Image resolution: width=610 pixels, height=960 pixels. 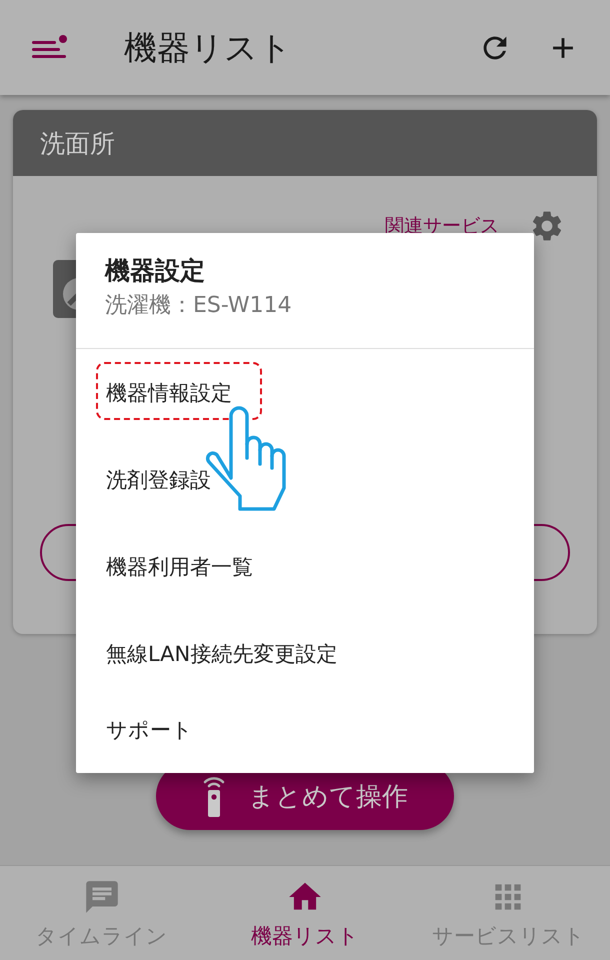 I want to click on menu-item: 無線LAN接続先変更設定, so click(x=305, y=653).